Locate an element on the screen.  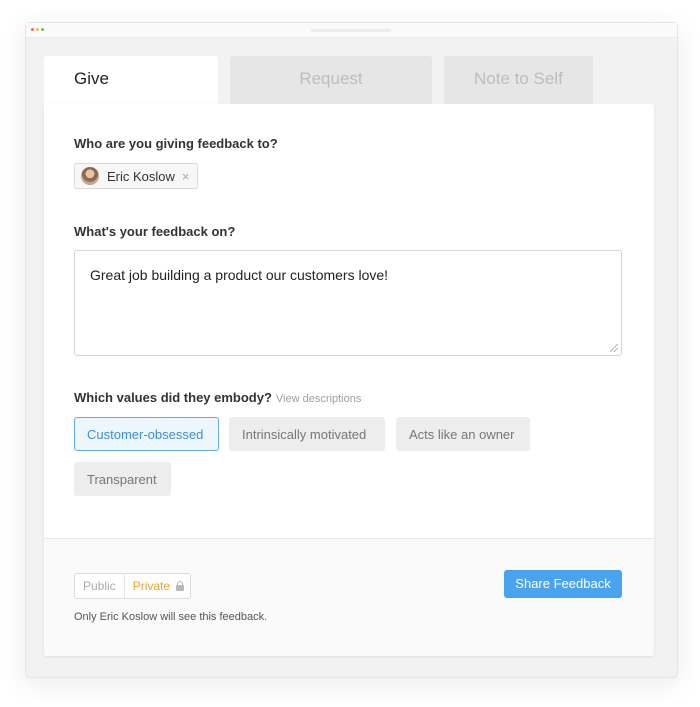
close-dot-icon is located at coordinates (32, 29).